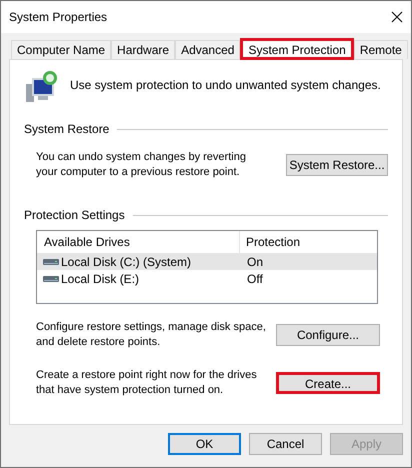 The width and height of the screenshot is (412, 468). Describe the element at coordinates (207, 49) in the screenshot. I see `tab: Advanced` at that location.